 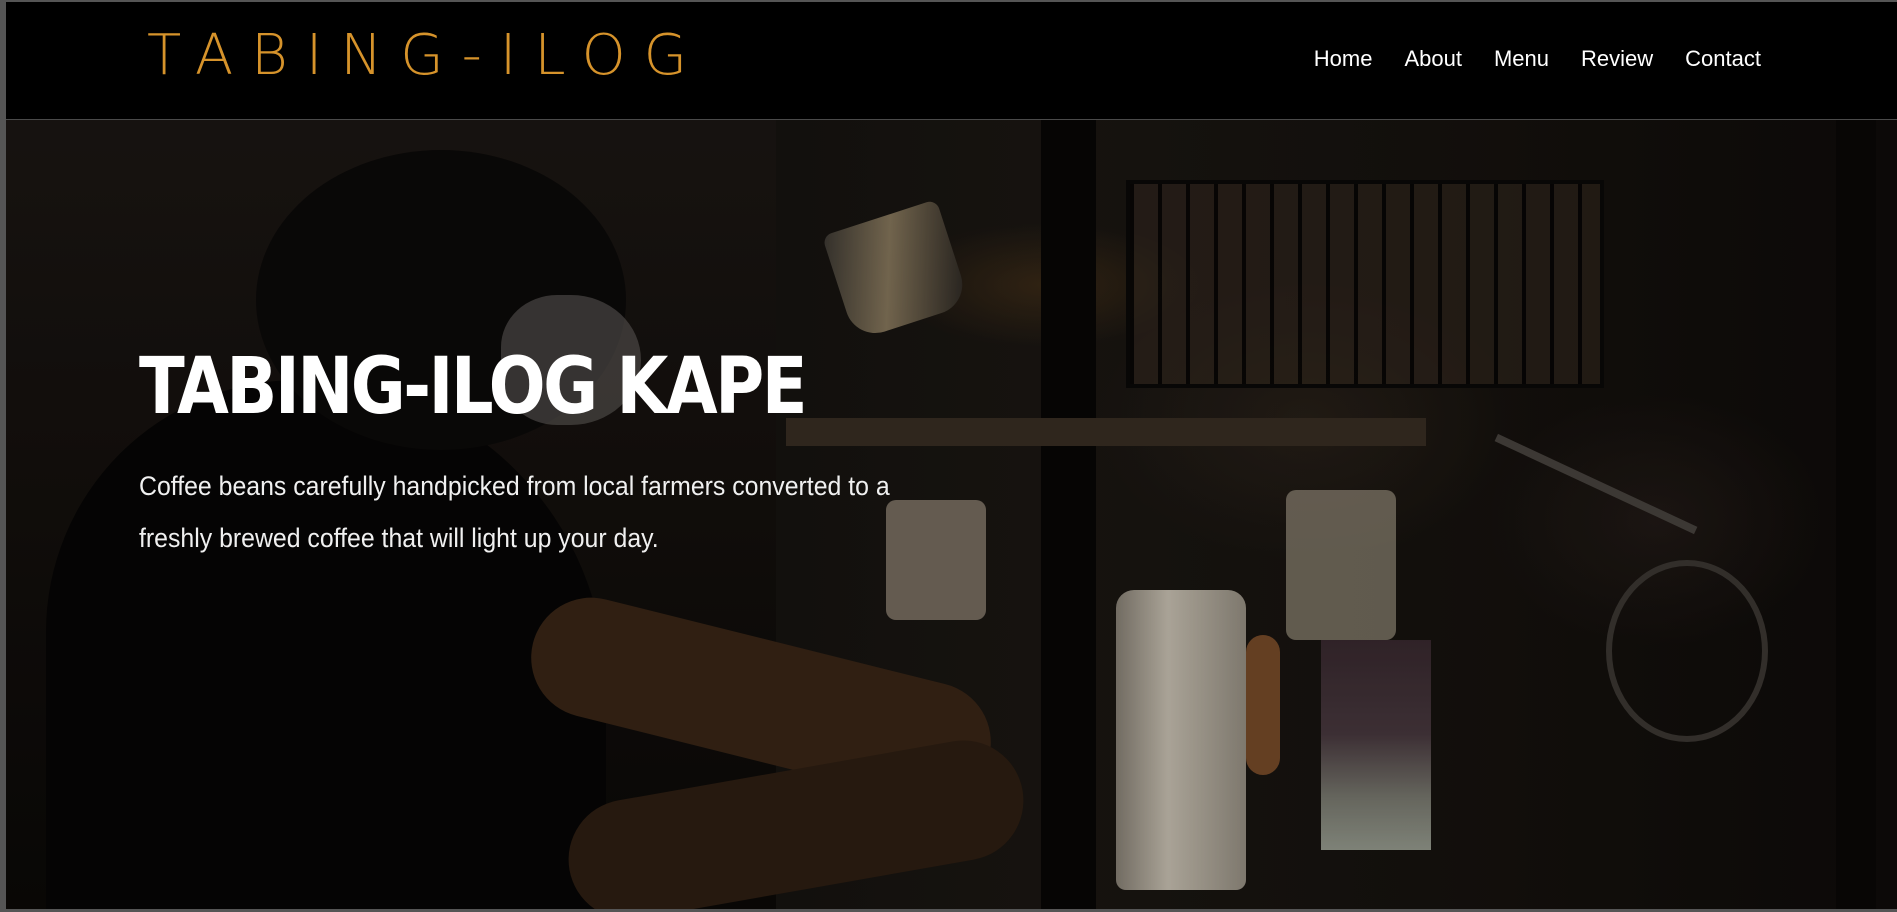 I want to click on nav-menu: Home About Menu Review Contact, so click(x=1521, y=59).